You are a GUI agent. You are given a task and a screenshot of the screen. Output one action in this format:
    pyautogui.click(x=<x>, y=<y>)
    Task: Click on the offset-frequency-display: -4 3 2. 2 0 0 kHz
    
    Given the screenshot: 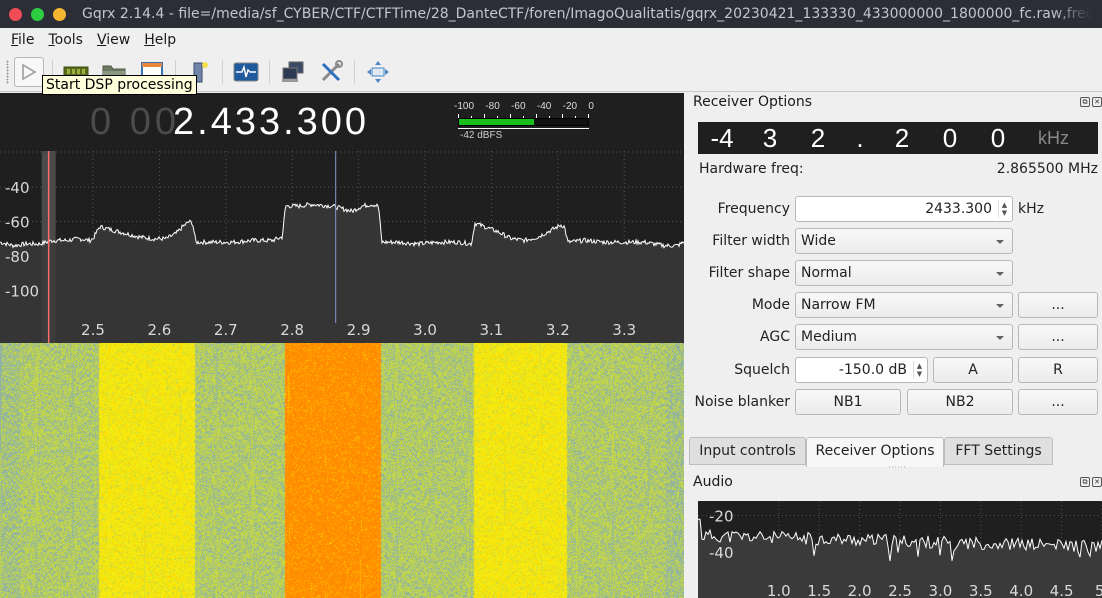 What is the action you would take?
    pyautogui.click(x=898, y=138)
    